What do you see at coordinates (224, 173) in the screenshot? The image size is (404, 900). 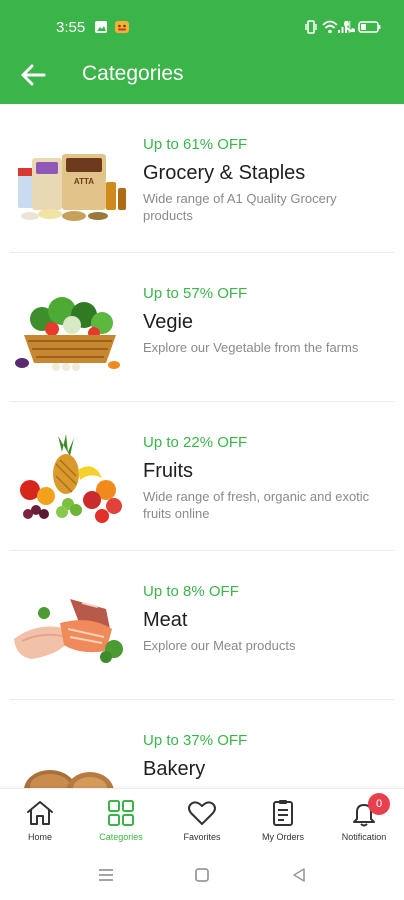 I see `category-name: Grocery & Staples` at bounding box center [224, 173].